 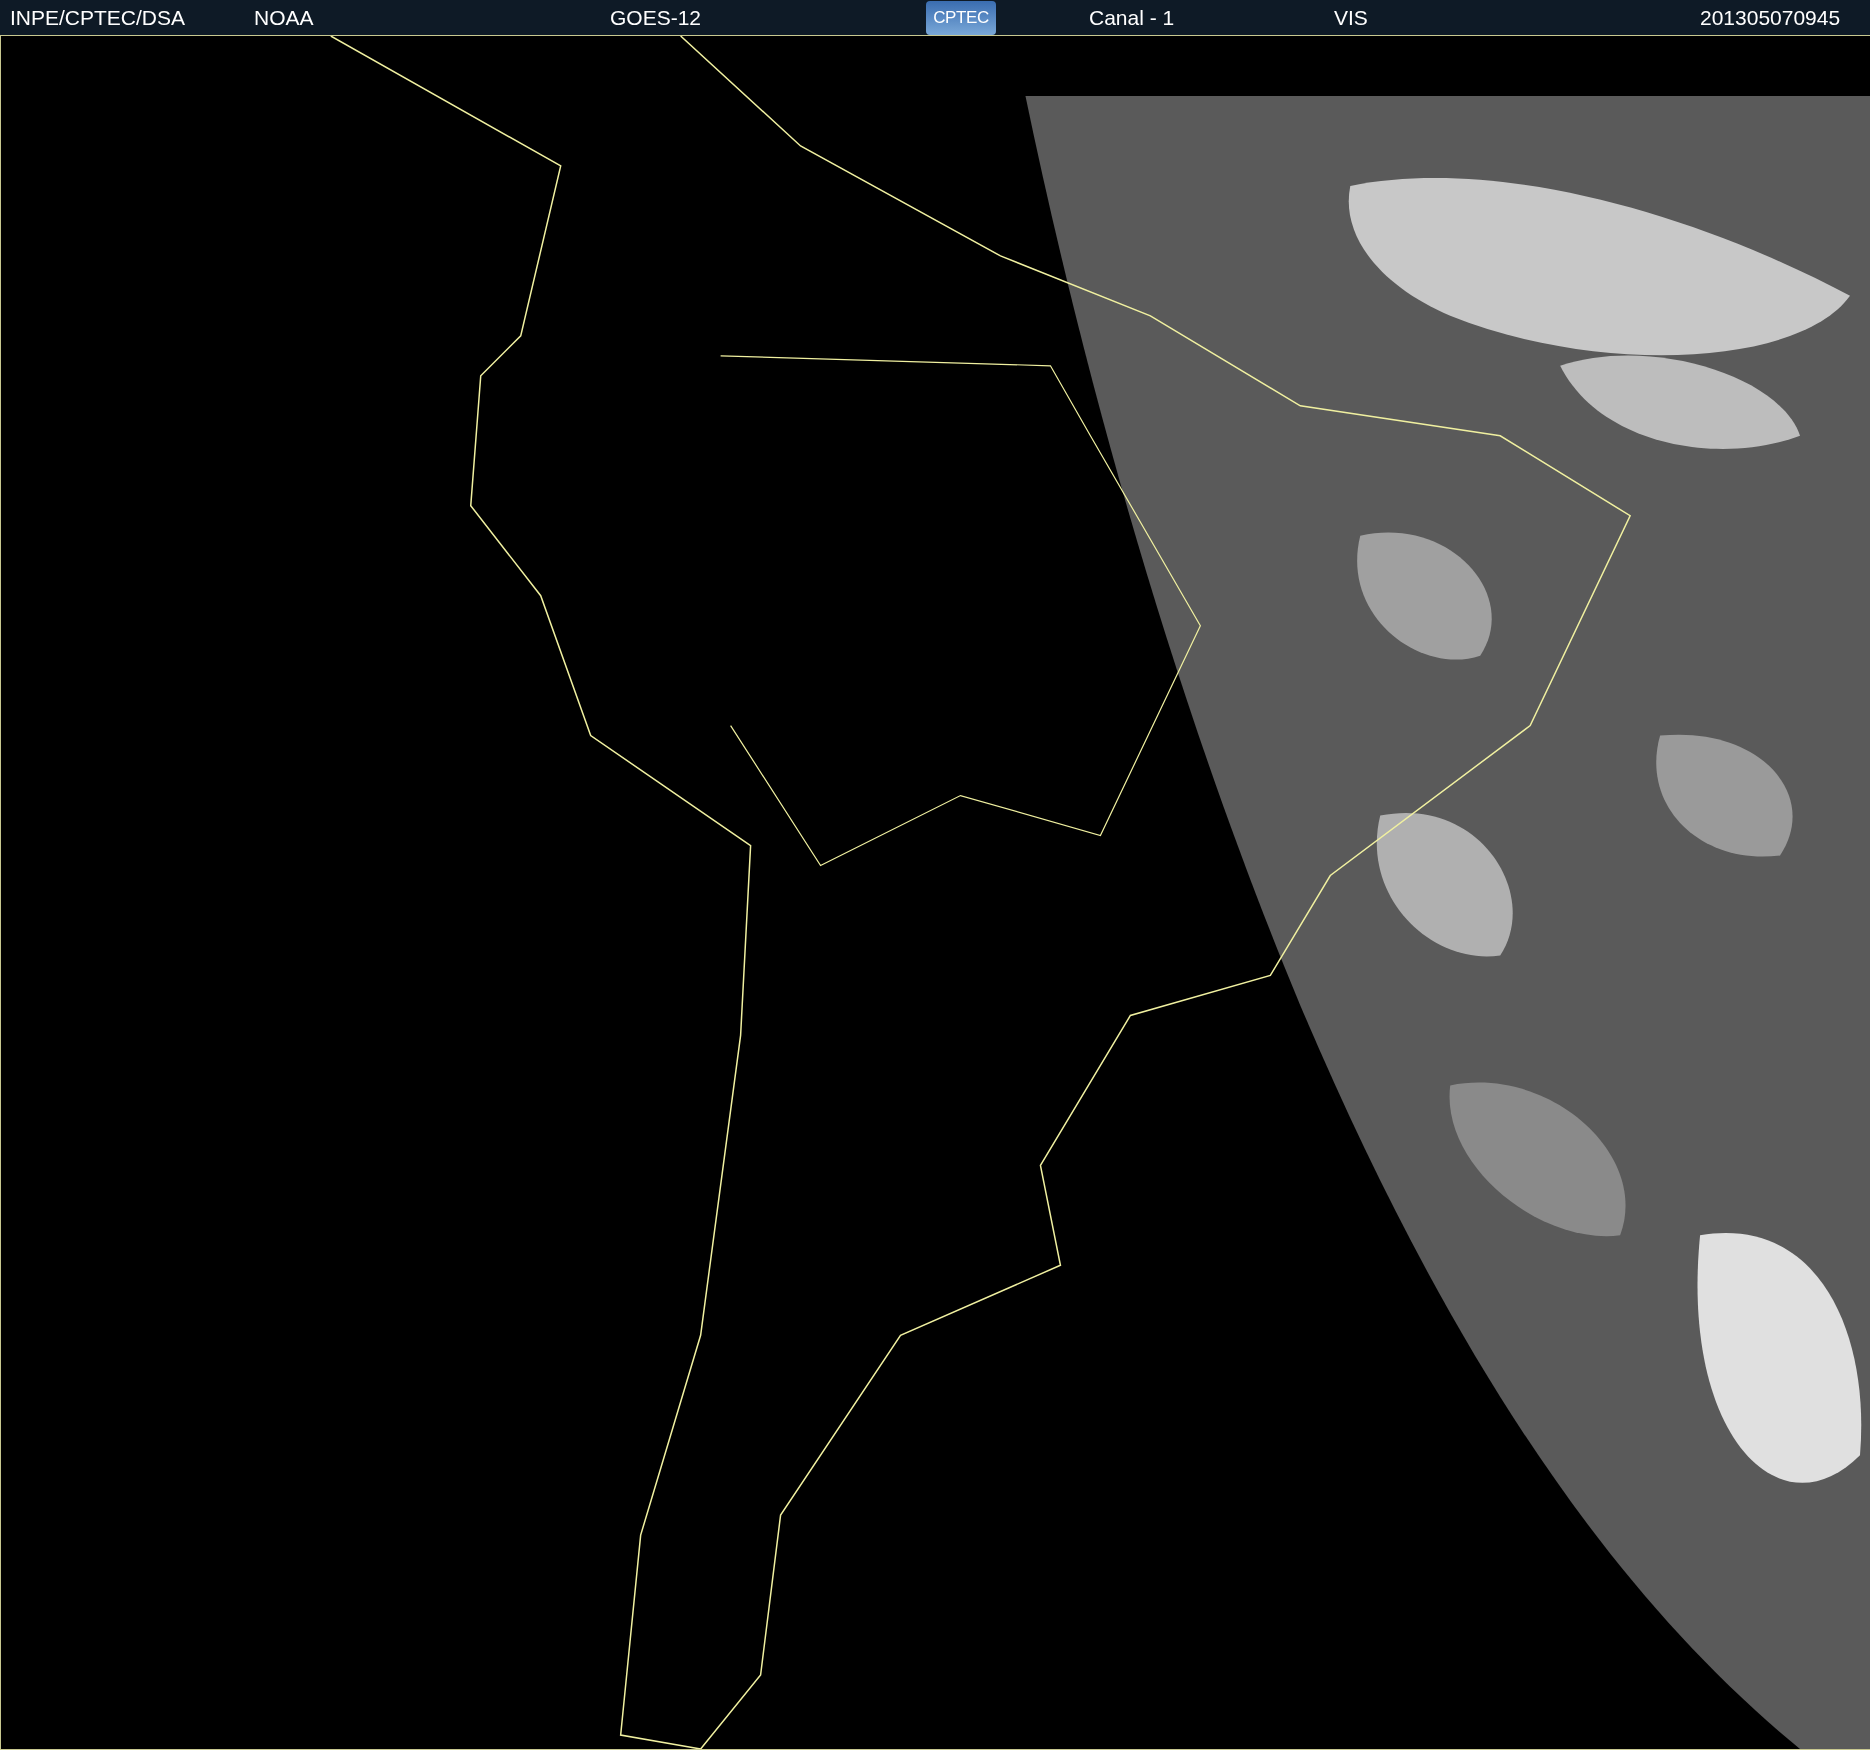 What do you see at coordinates (1132, 17) in the screenshot?
I see `header-label: Canal - 1` at bounding box center [1132, 17].